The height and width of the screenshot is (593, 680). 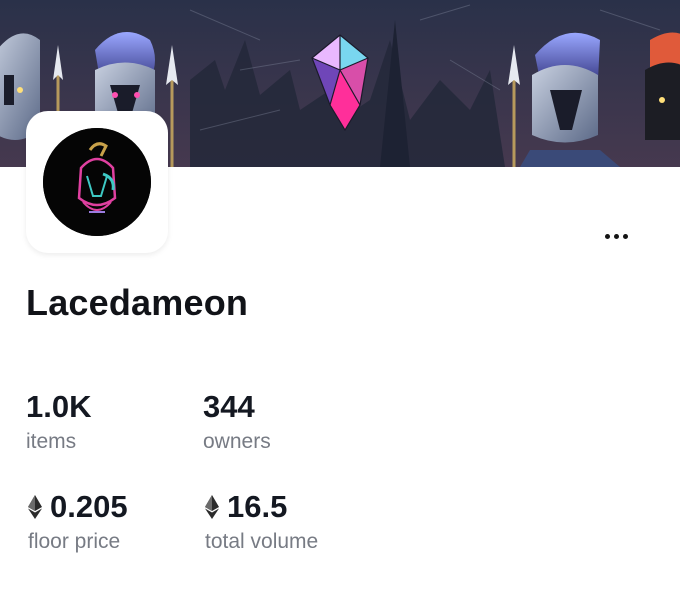 What do you see at coordinates (137, 302) in the screenshot?
I see `collection-name: Lacedameon` at bounding box center [137, 302].